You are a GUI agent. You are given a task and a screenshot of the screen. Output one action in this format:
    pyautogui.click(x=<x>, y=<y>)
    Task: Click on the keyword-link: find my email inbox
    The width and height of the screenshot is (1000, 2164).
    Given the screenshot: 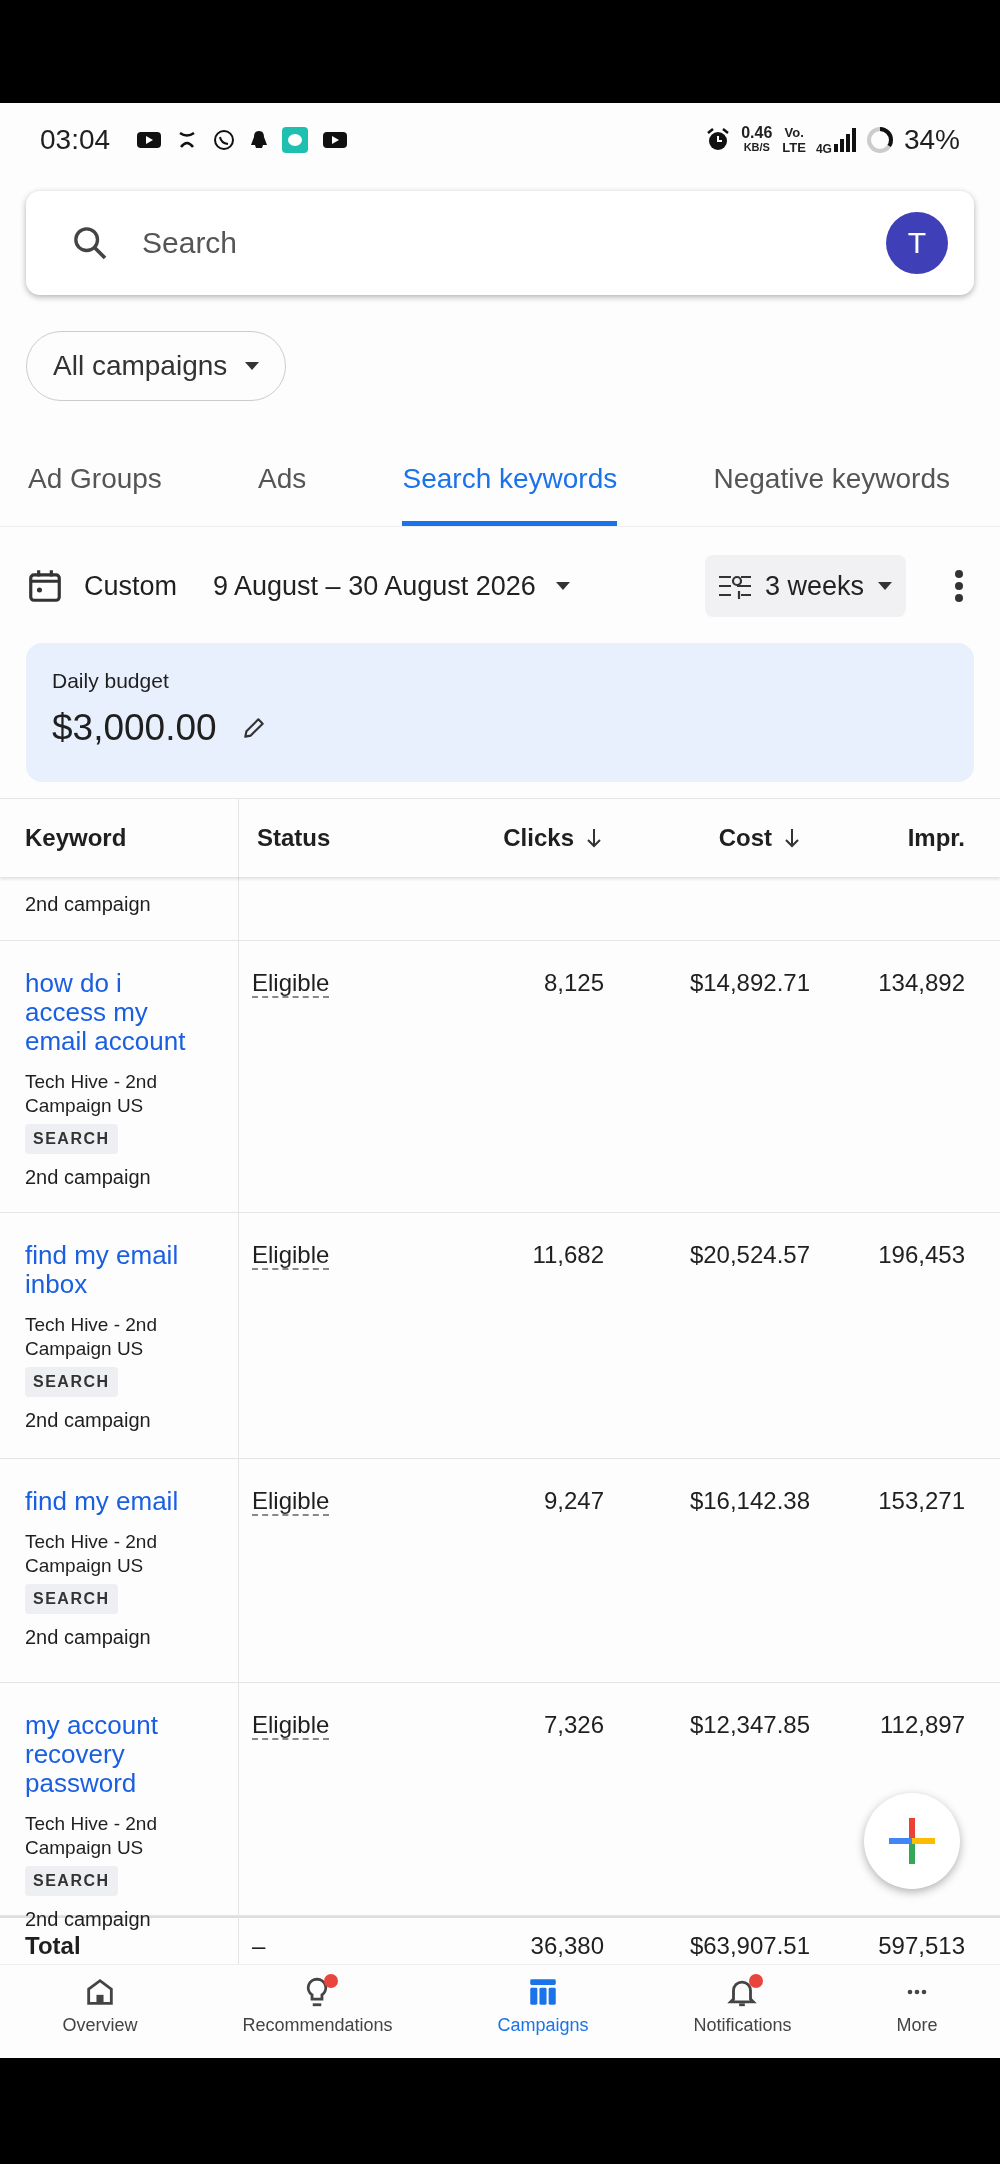 What is the action you would take?
    pyautogui.click(x=111, y=1270)
    